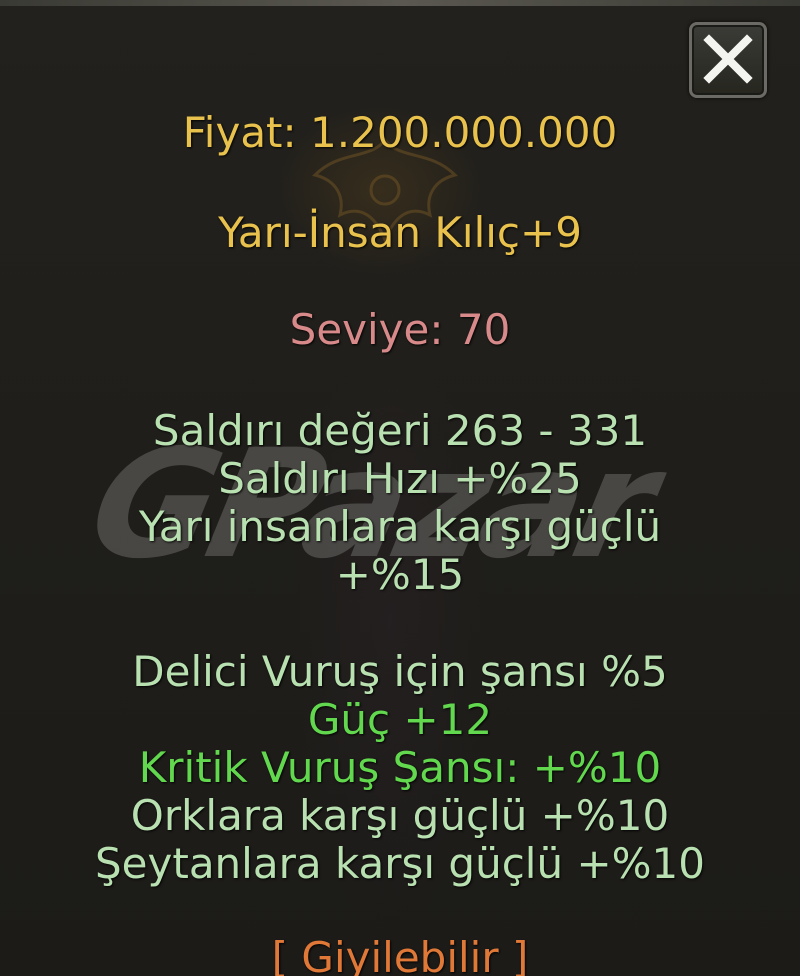 This screenshot has height=976, width=800. What do you see at coordinates (400, 815) in the screenshot?
I see `bonus-strong-vs-orcs: Orklara karşı güçlü +%10` at bounding box center [400, 815].